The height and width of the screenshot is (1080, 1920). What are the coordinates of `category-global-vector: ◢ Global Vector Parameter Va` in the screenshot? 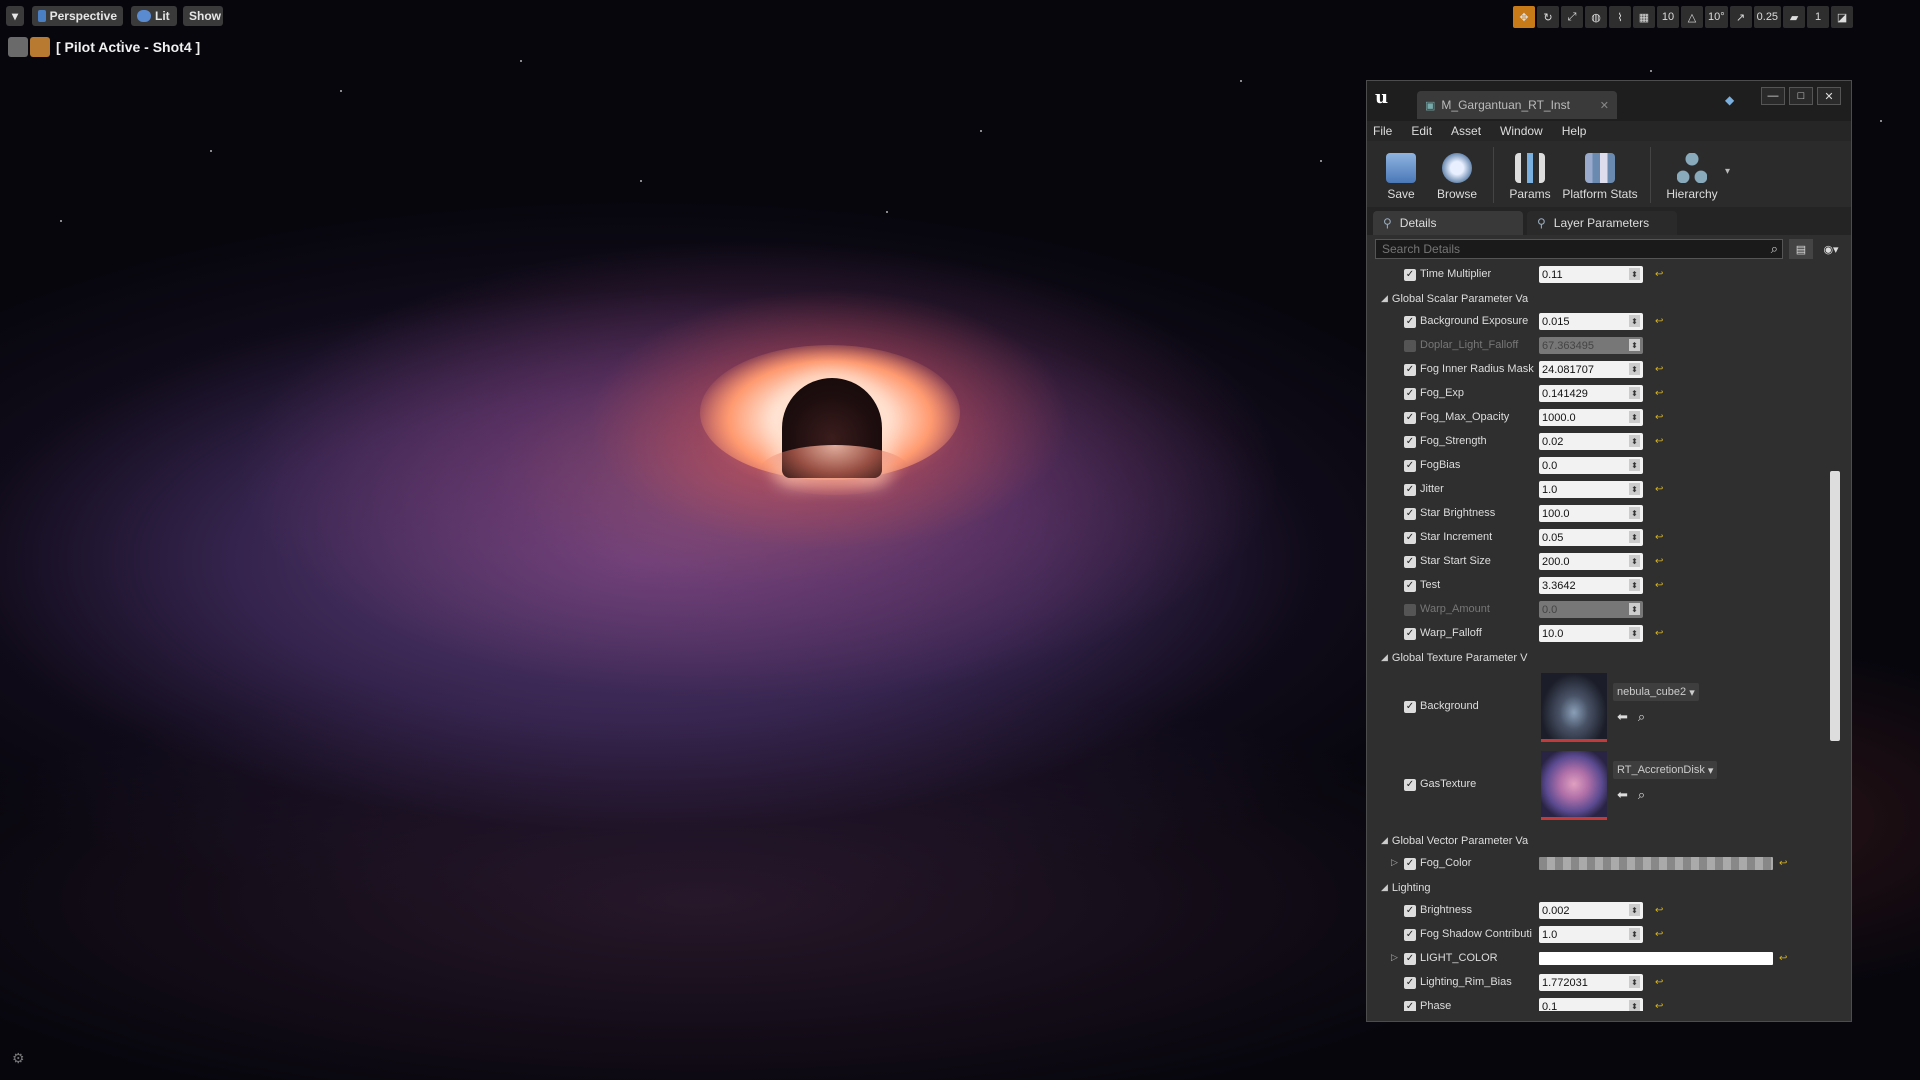 It's located at (1609, 840).